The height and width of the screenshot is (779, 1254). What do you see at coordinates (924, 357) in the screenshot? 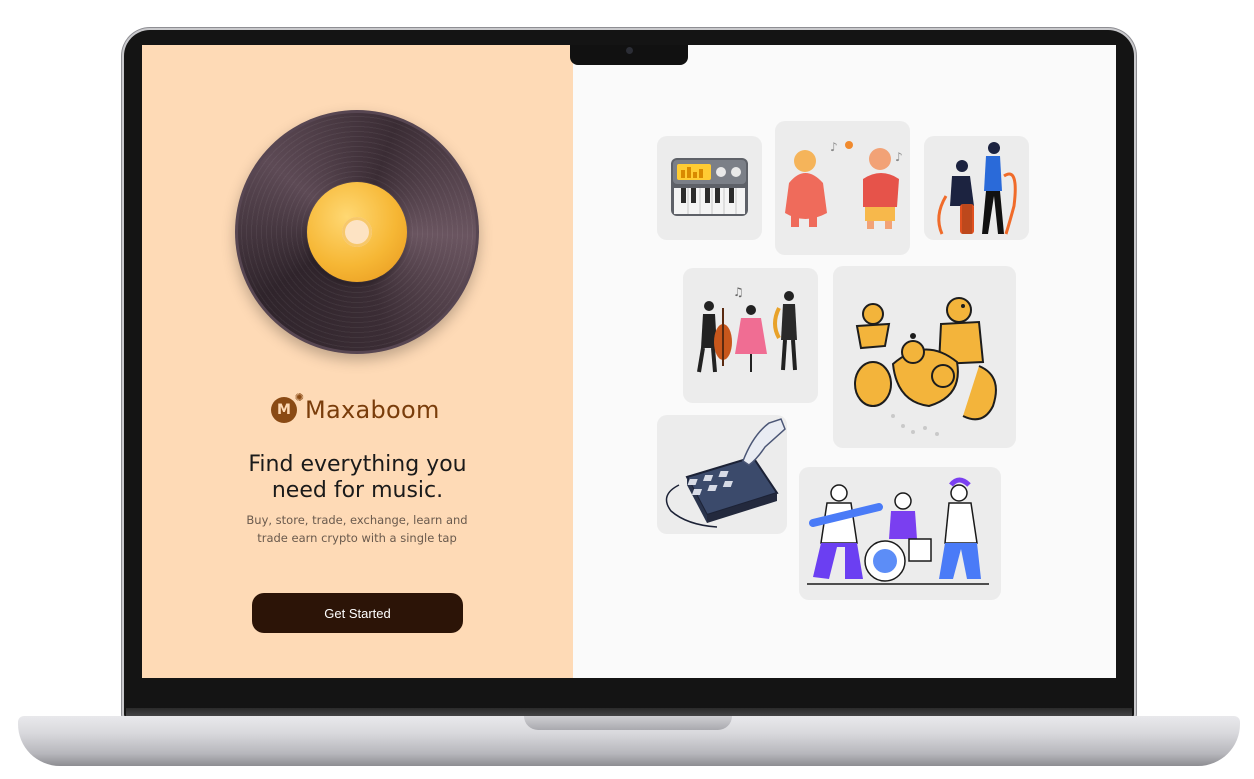
I see `brass-band-illustration` at bounding box center [924, 357].